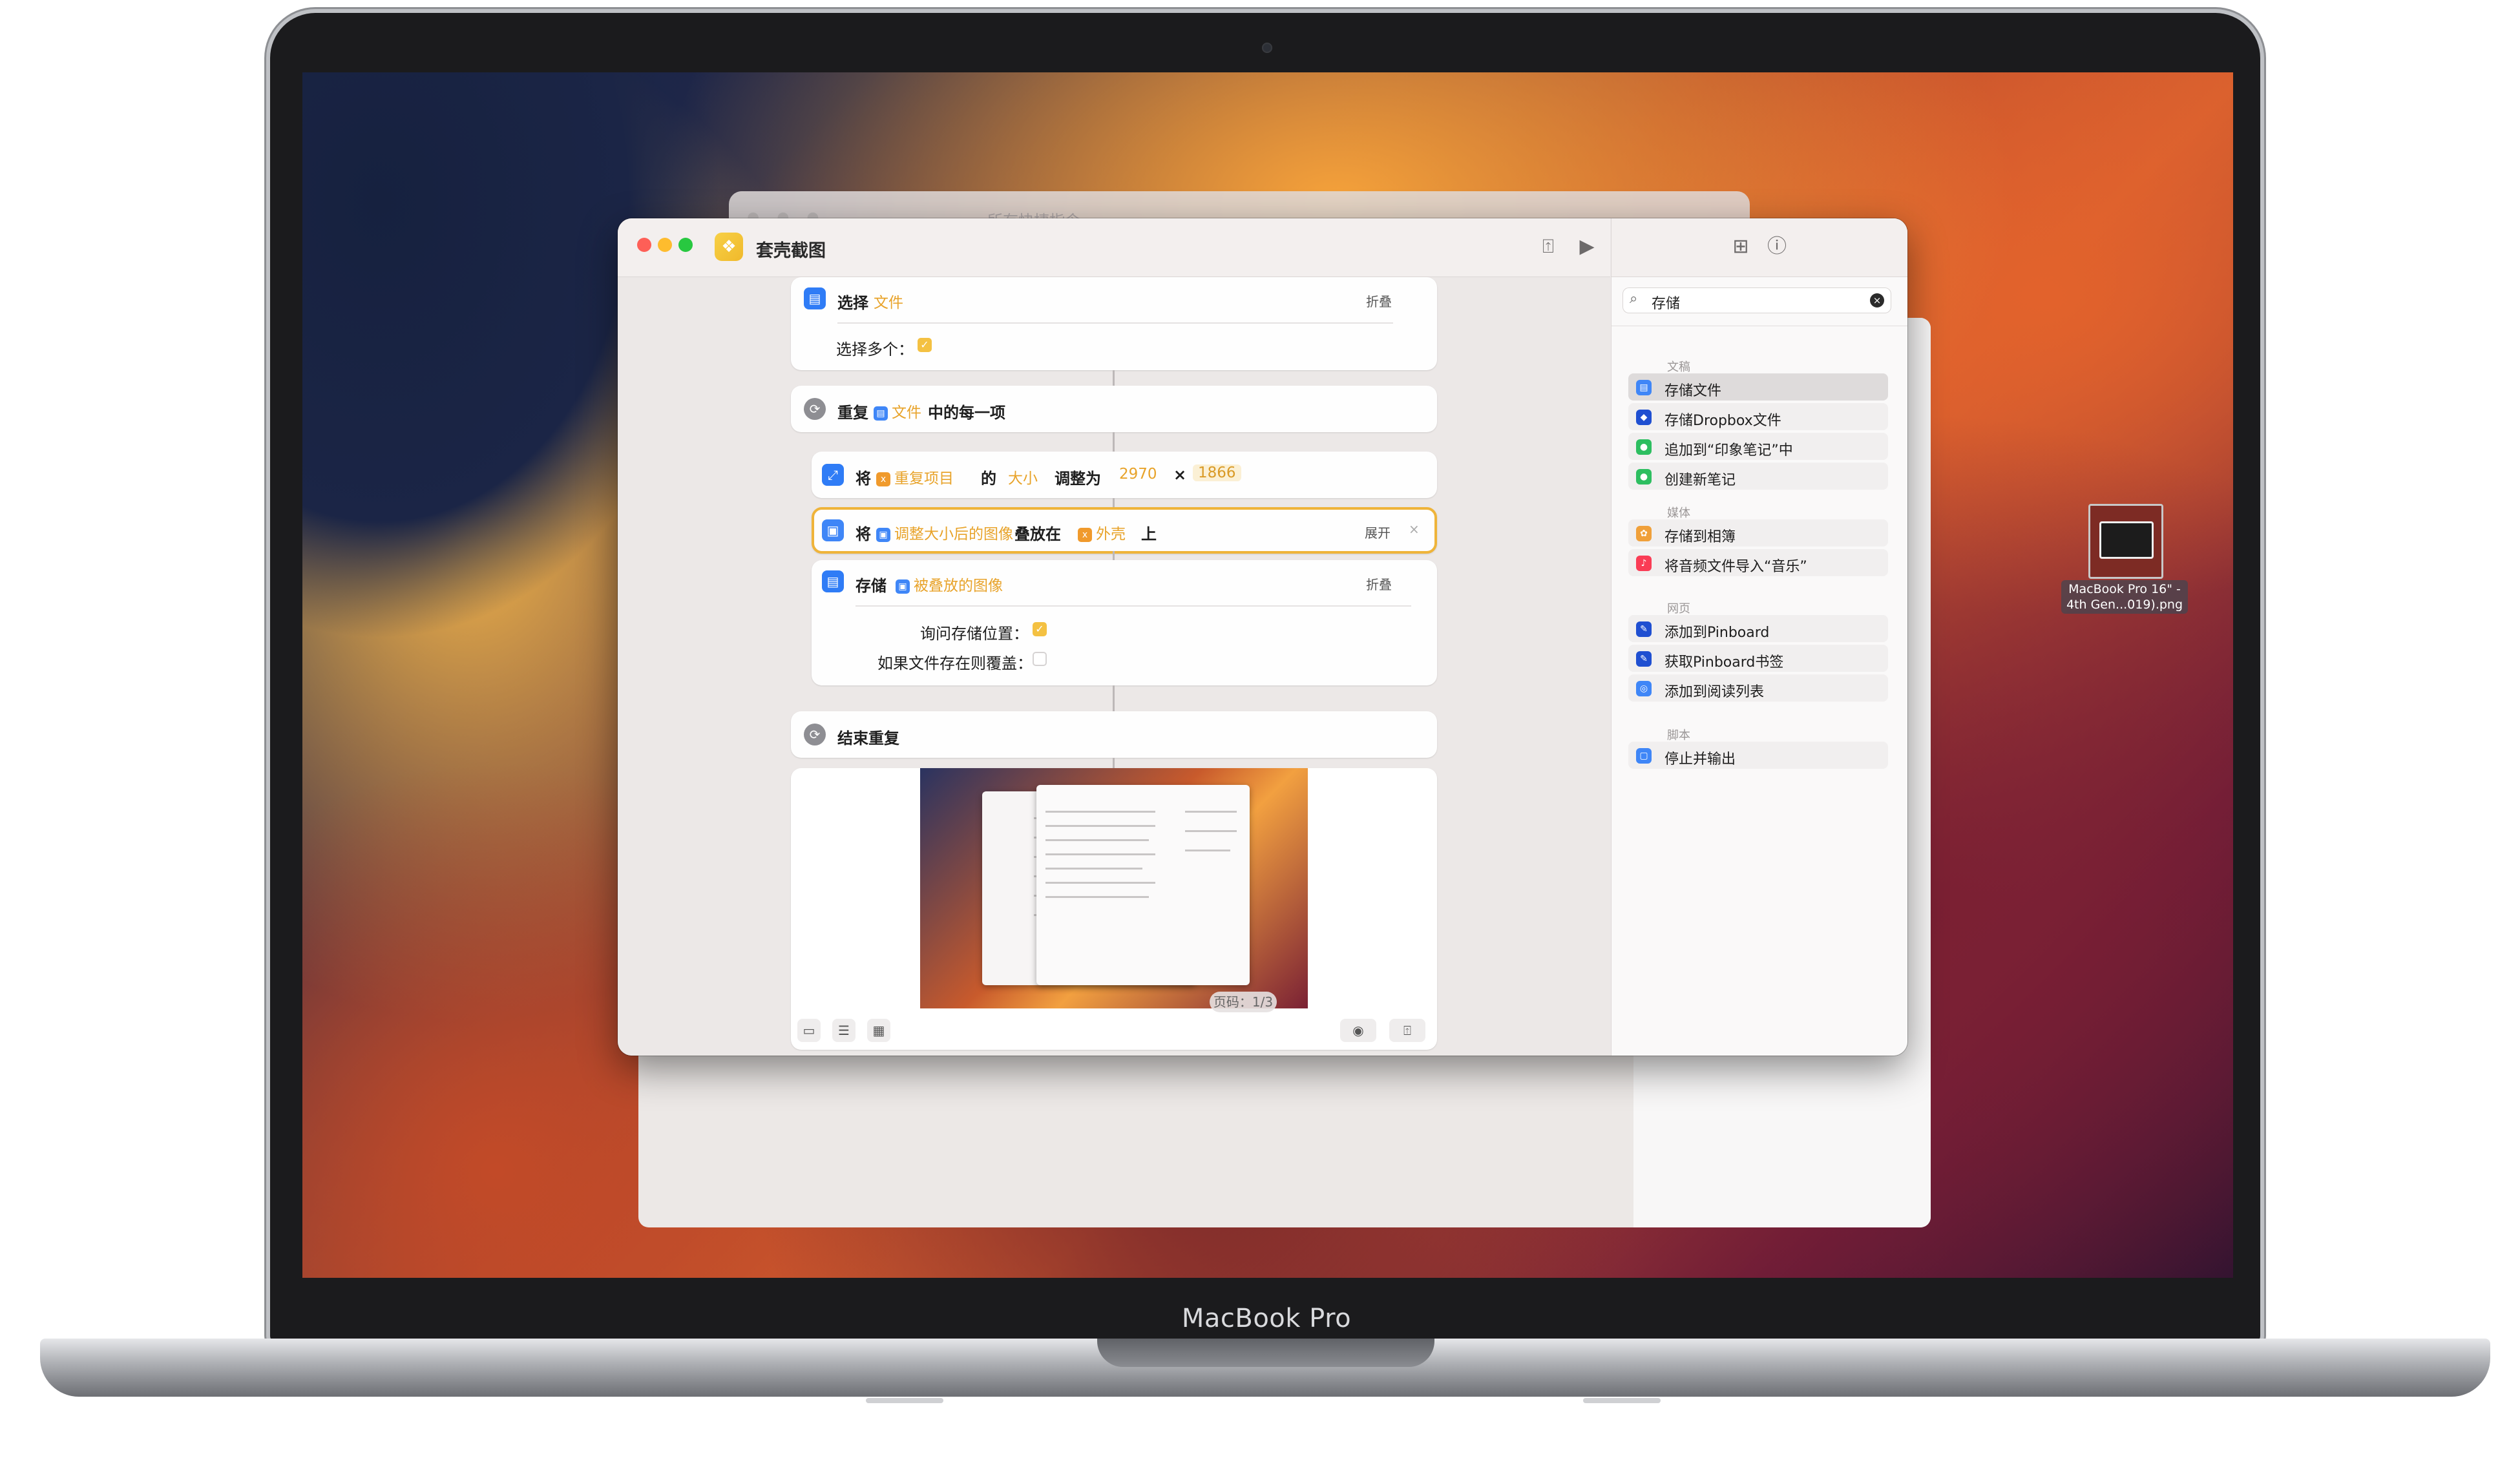  What do you see at coordinates (1114, 247) in the screenshot?
I see `title-bar: ❖ 套壳截图 ⍐ ▶` at bounding box center [1114, 247].